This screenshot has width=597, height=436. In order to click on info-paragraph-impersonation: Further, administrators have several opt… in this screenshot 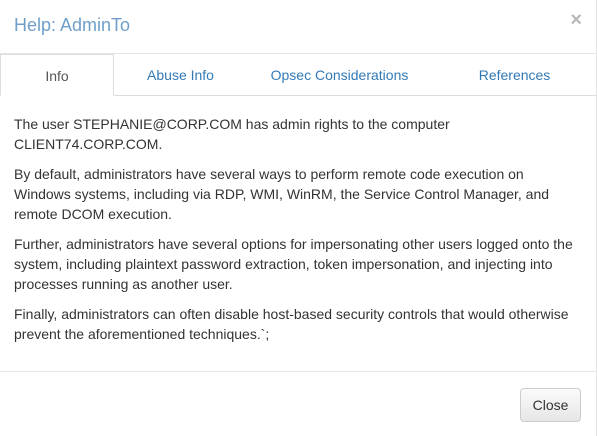, I will do `click(293, 264)`.